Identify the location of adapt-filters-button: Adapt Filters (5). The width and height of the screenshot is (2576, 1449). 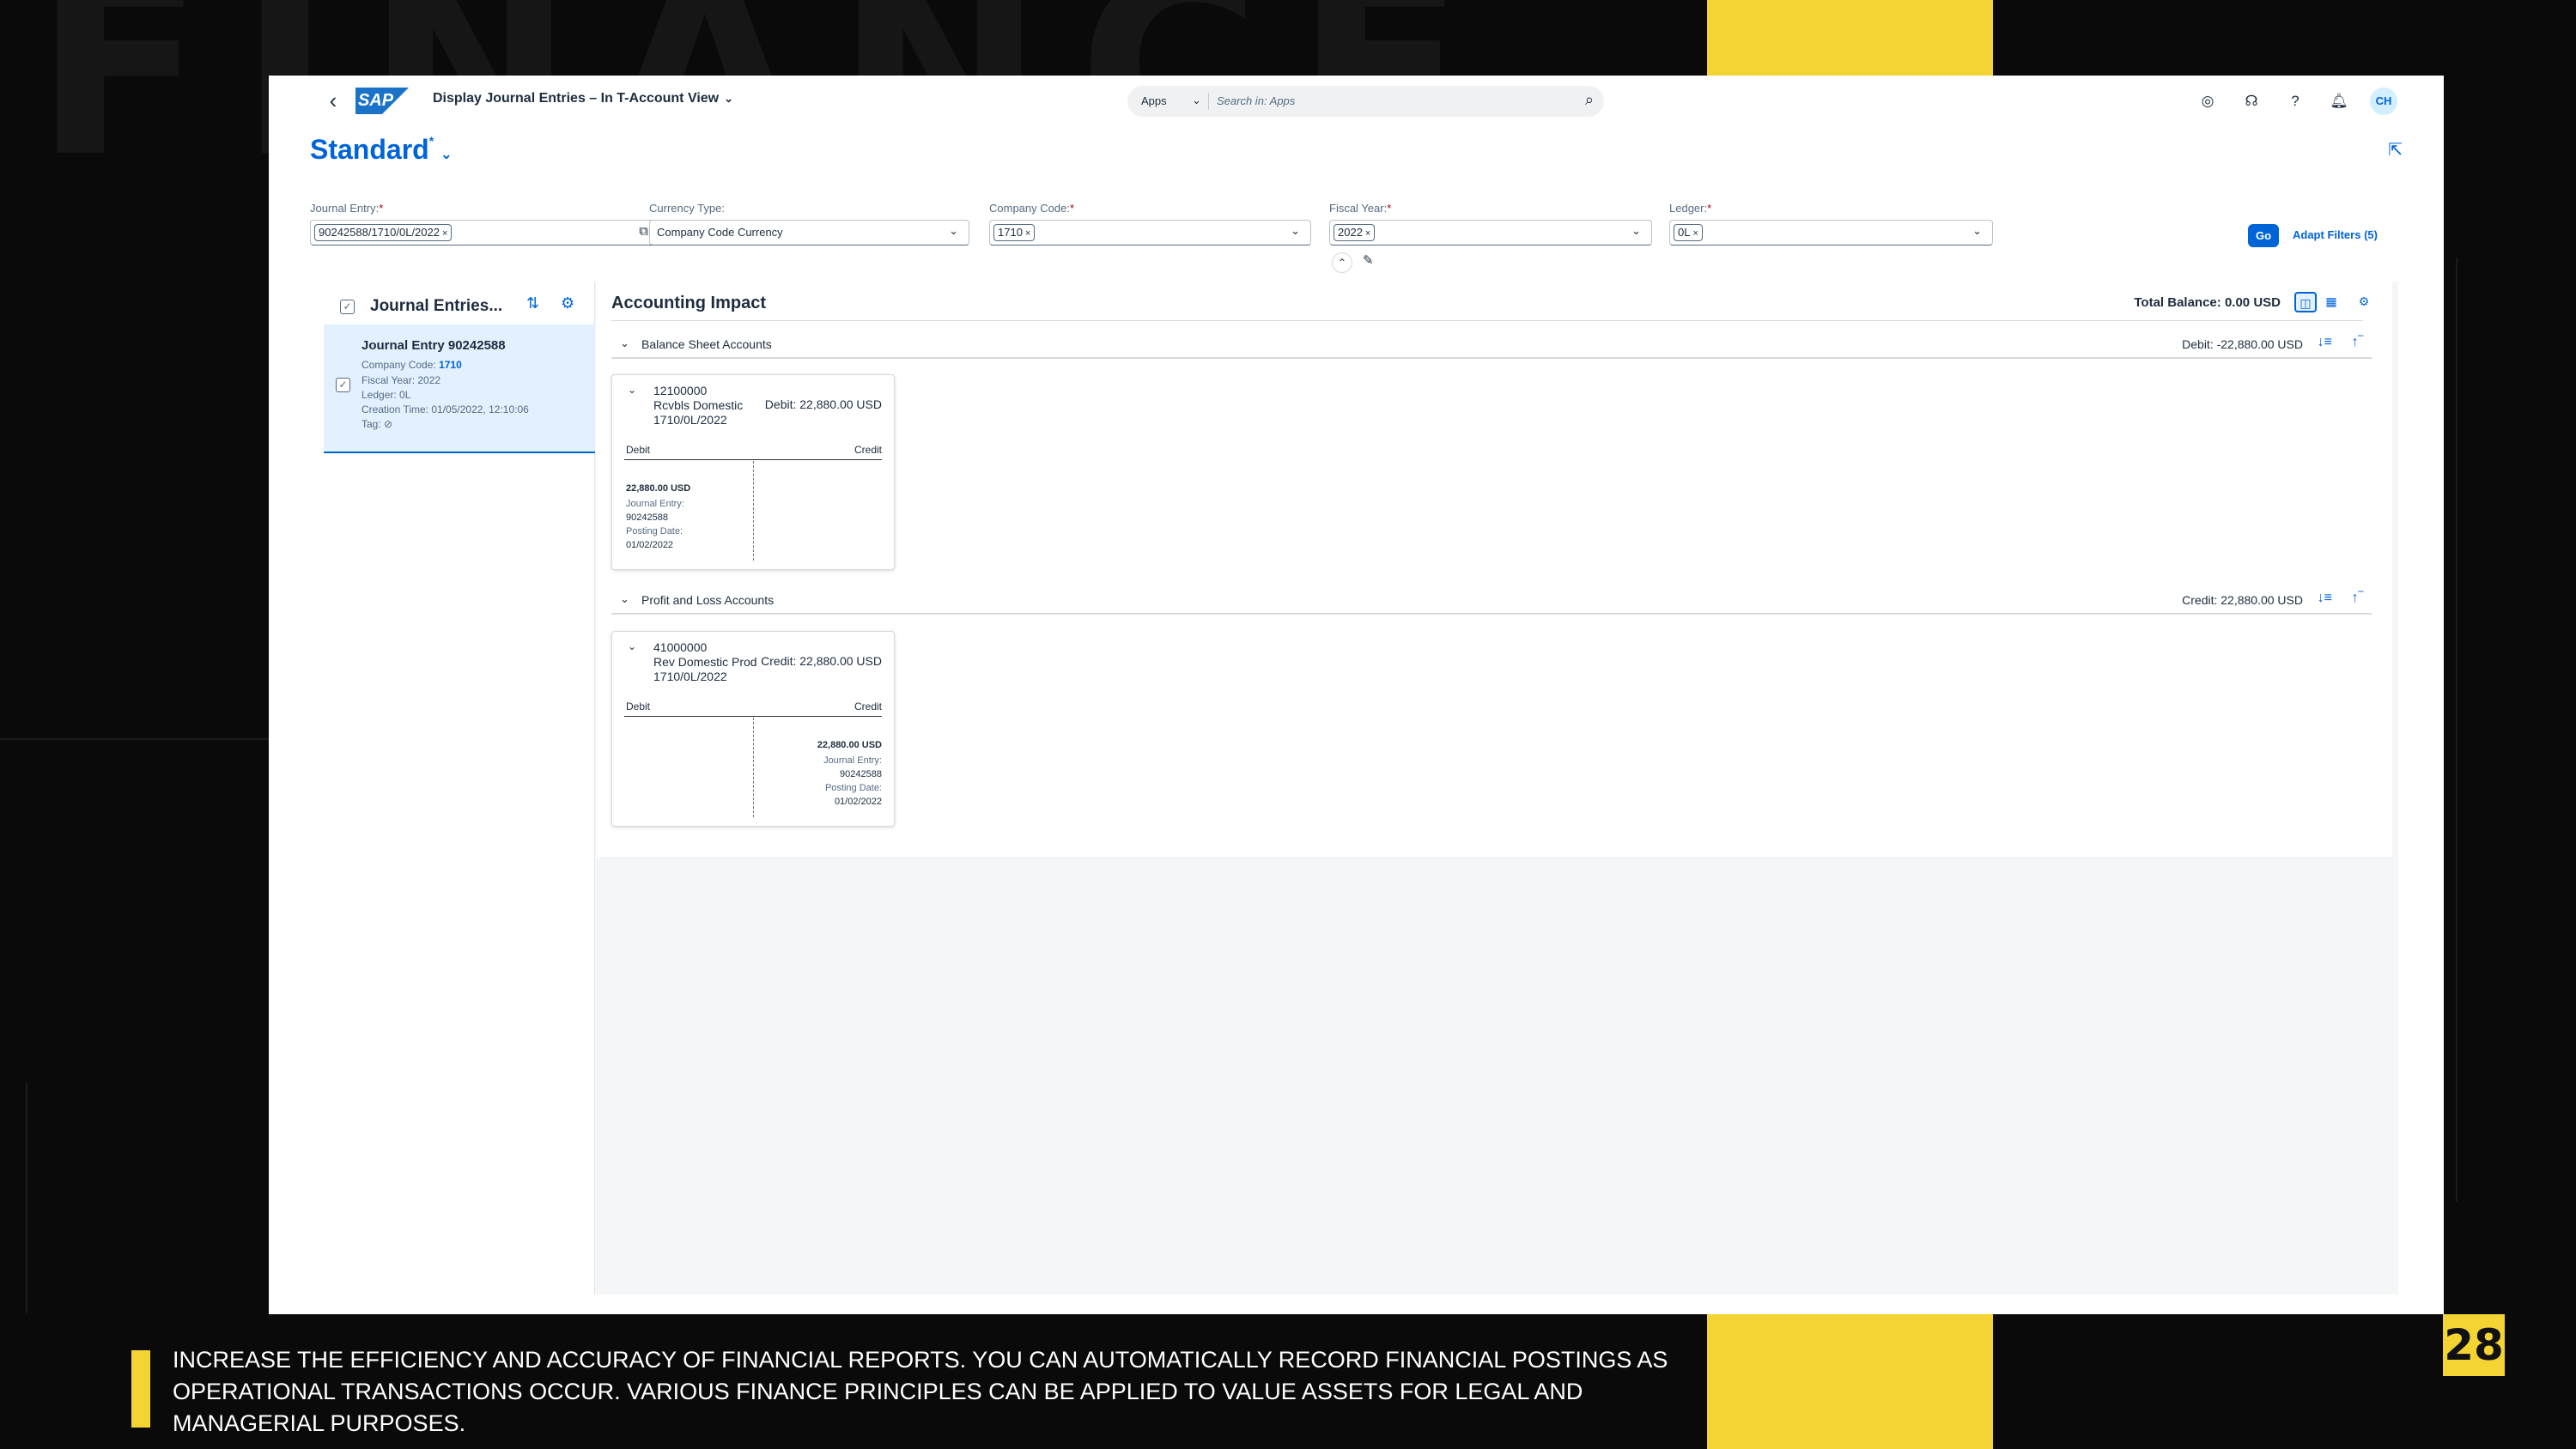
(2335, 234).